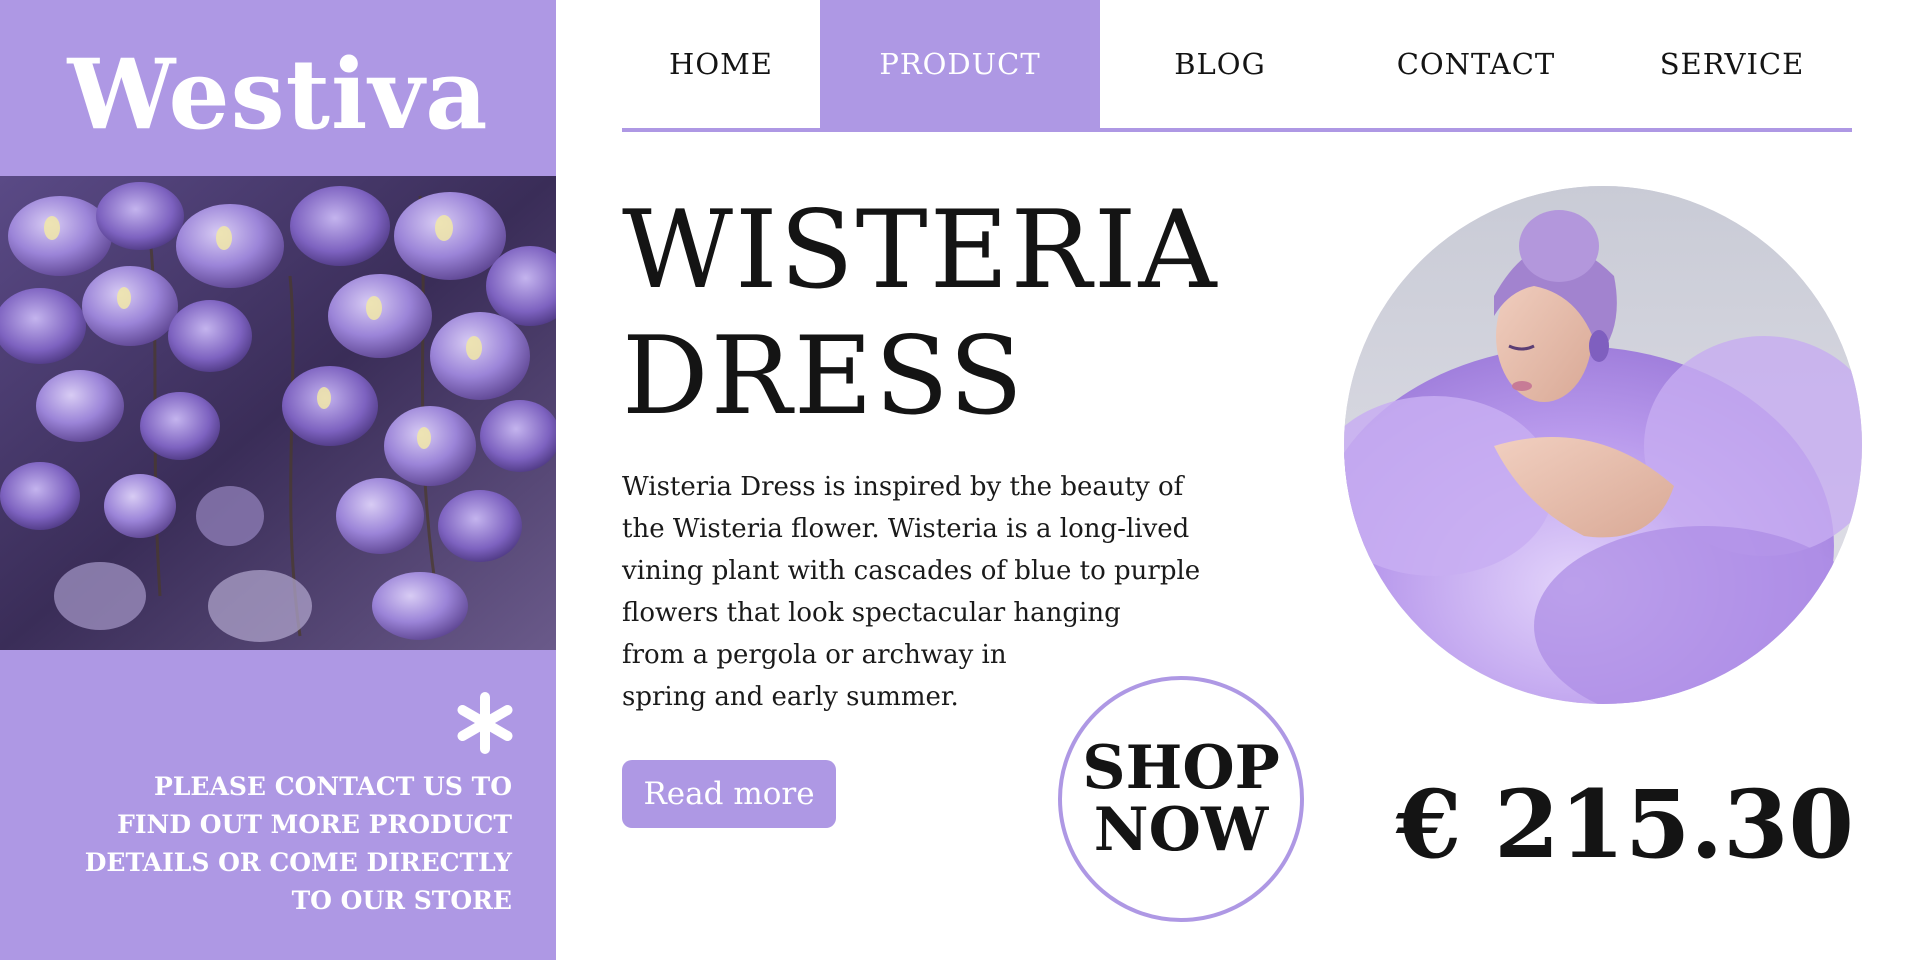 This screenshot has width=1920, height=960. Describe the element at coordinates (1625, 825) in the screenshot. I see `product-price: € 215.30` at that location.